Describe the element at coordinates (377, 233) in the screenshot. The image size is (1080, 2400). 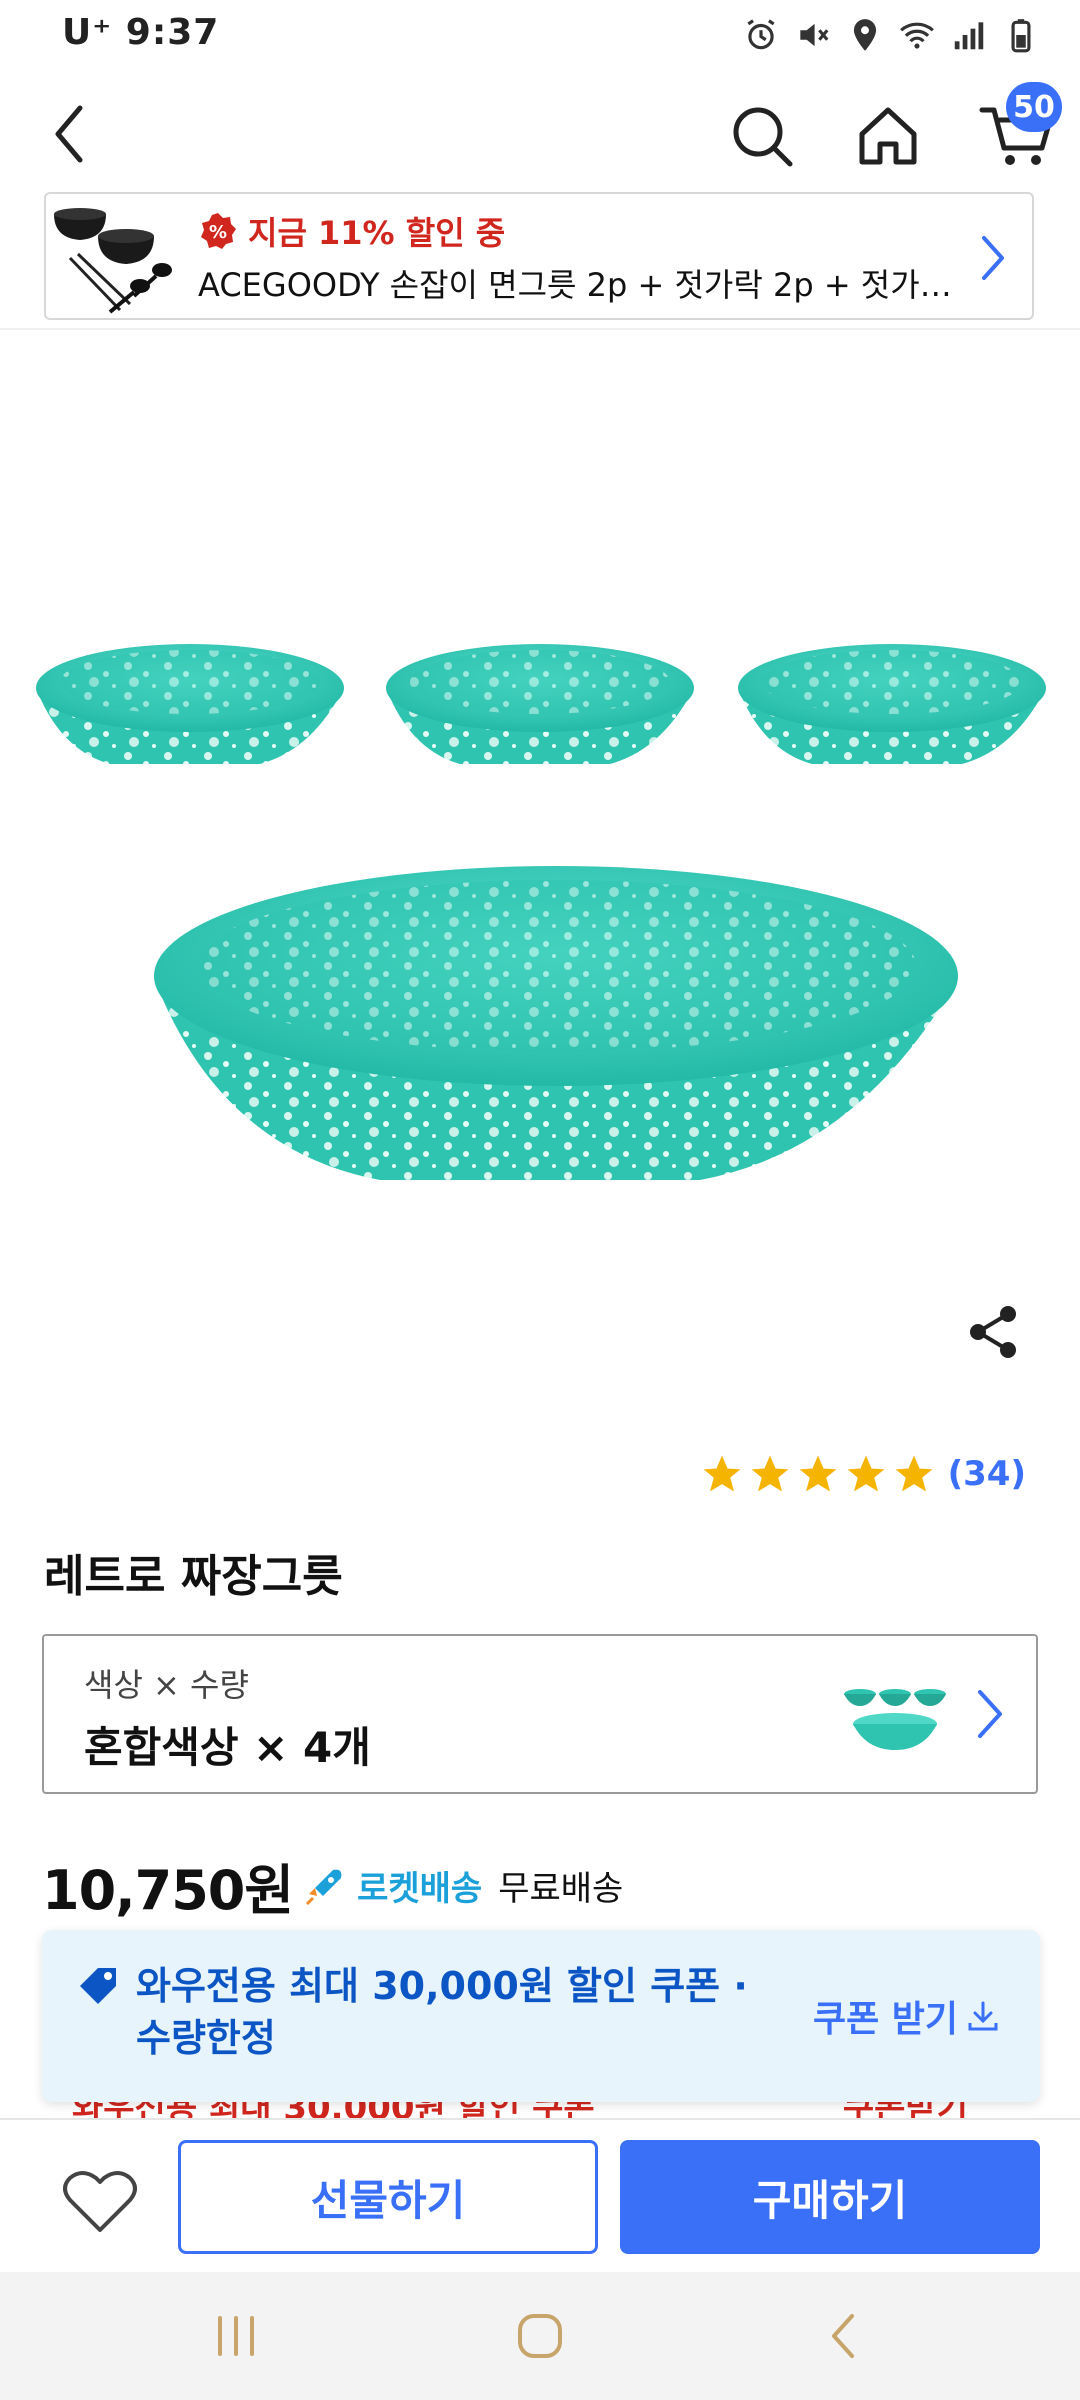
I see `discount-text: 지금 11% 할인 중` at that location.